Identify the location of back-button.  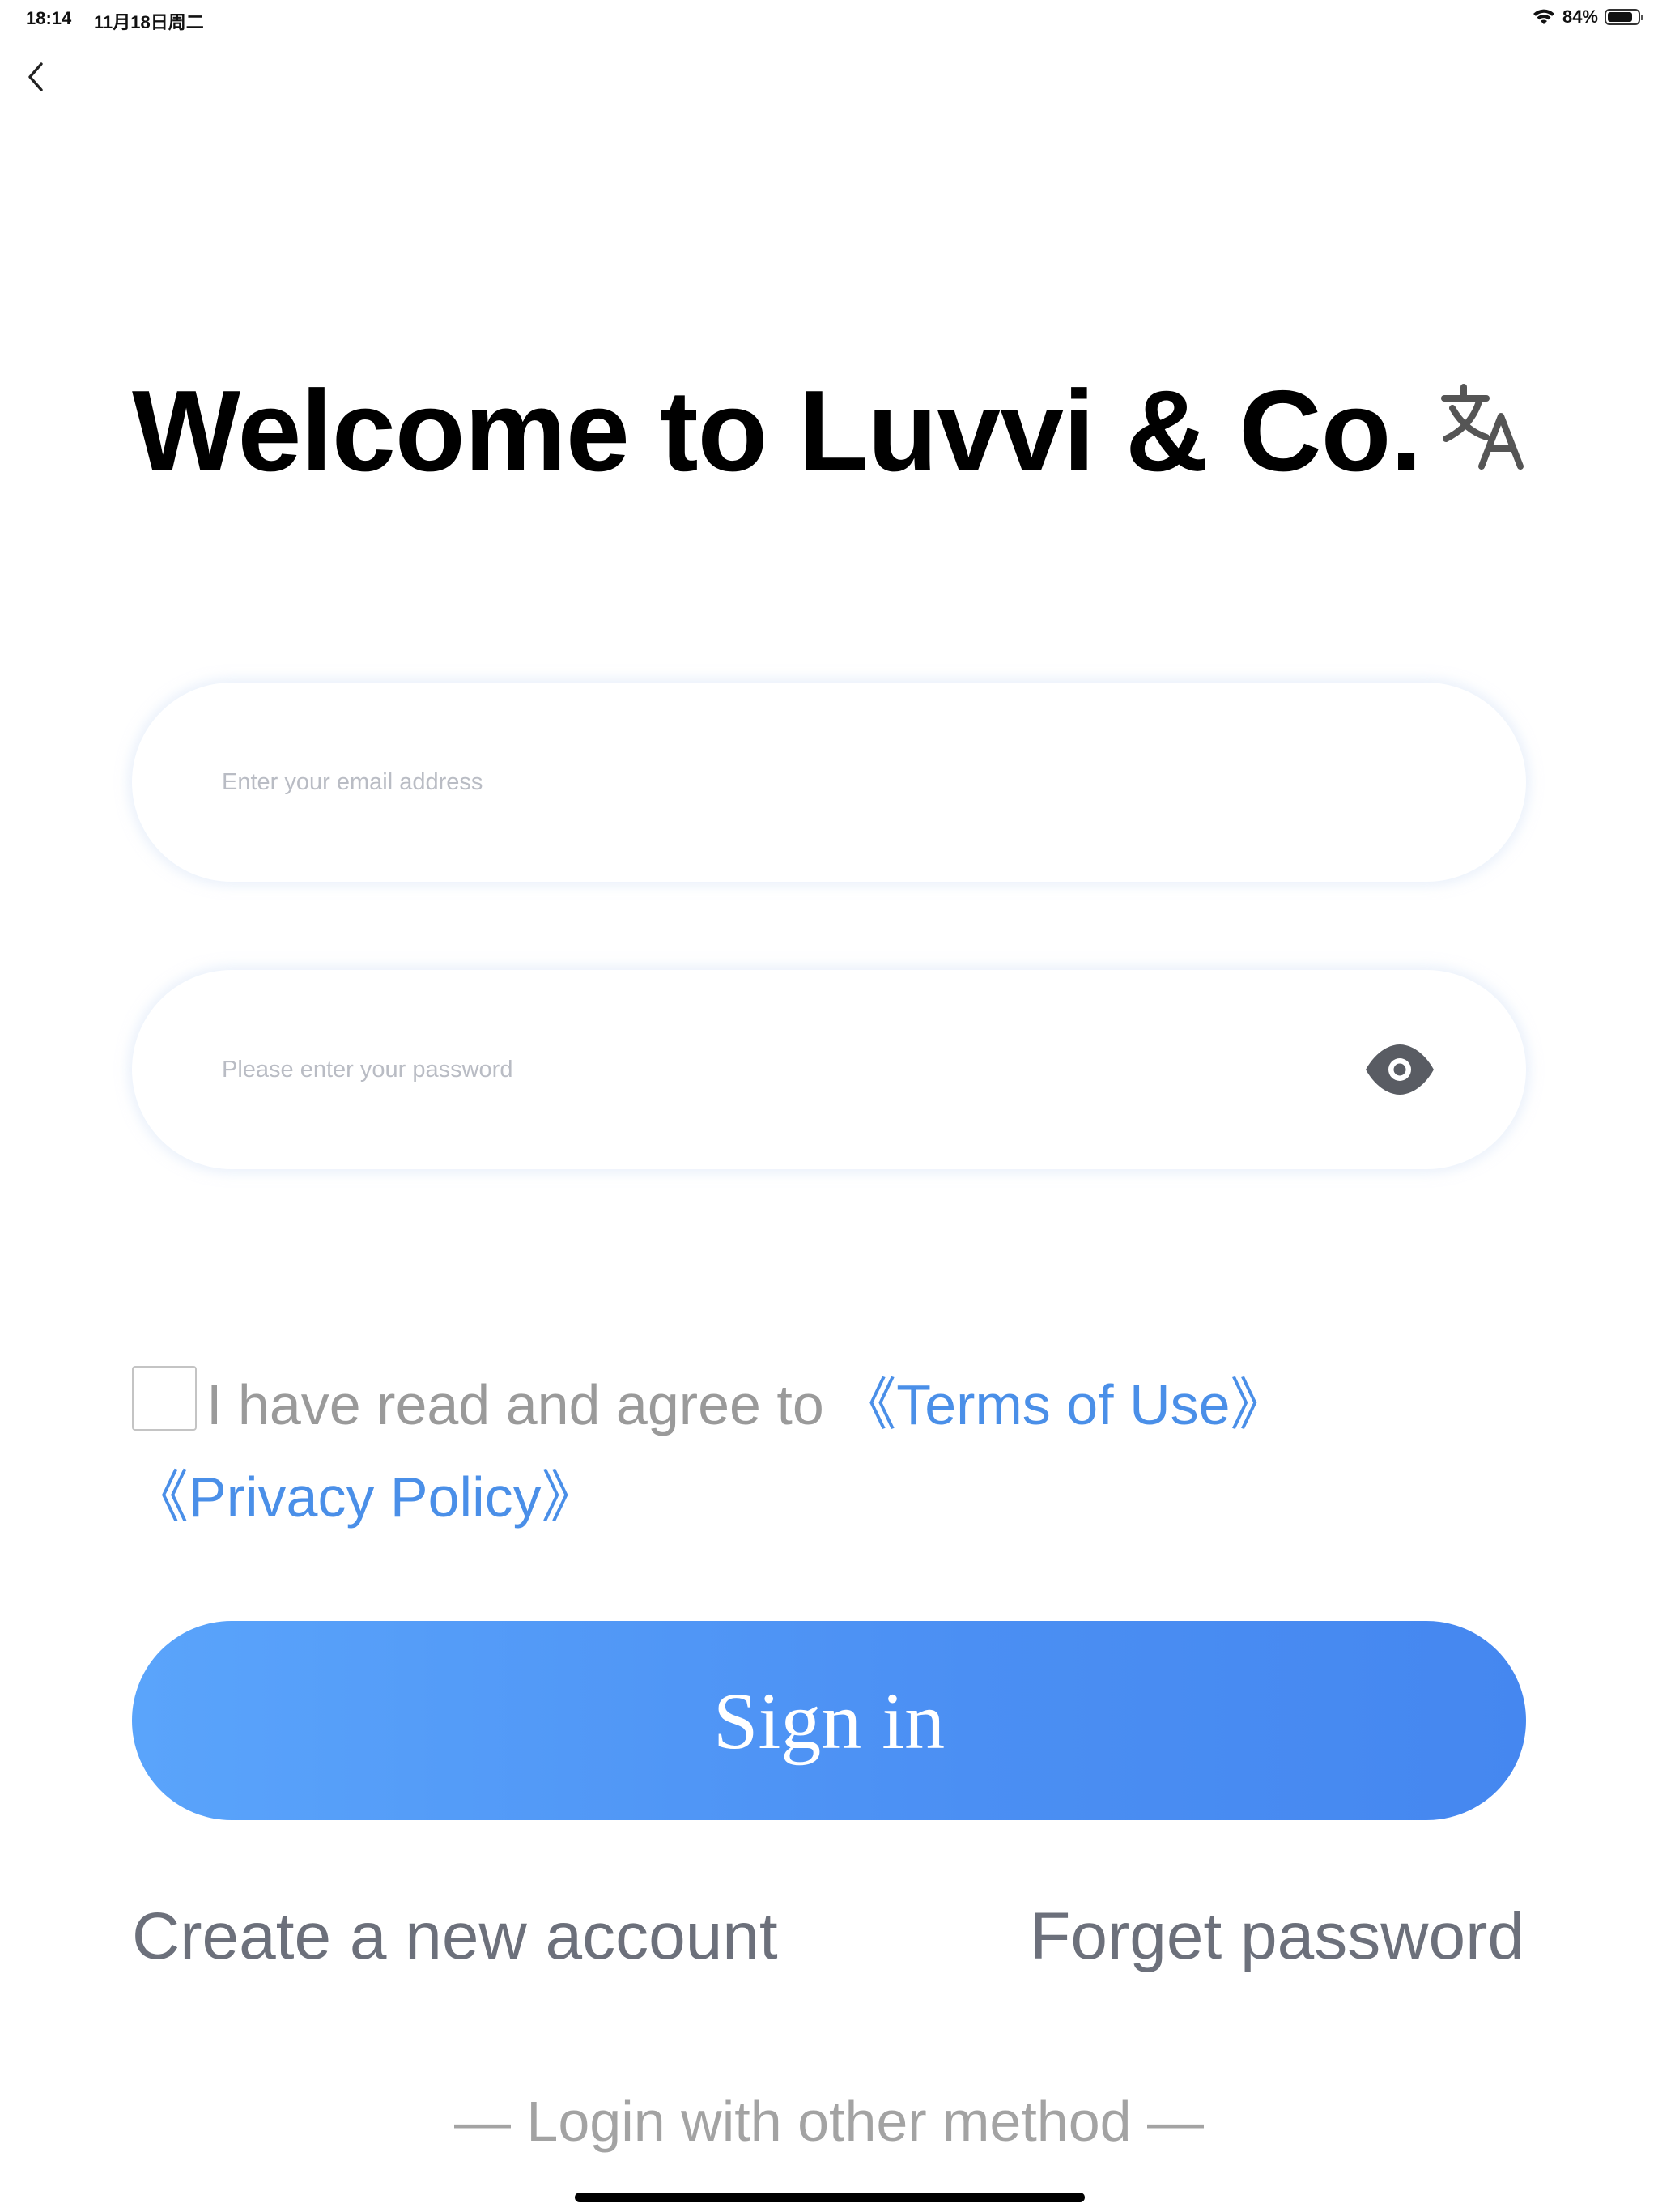
(35, 77).